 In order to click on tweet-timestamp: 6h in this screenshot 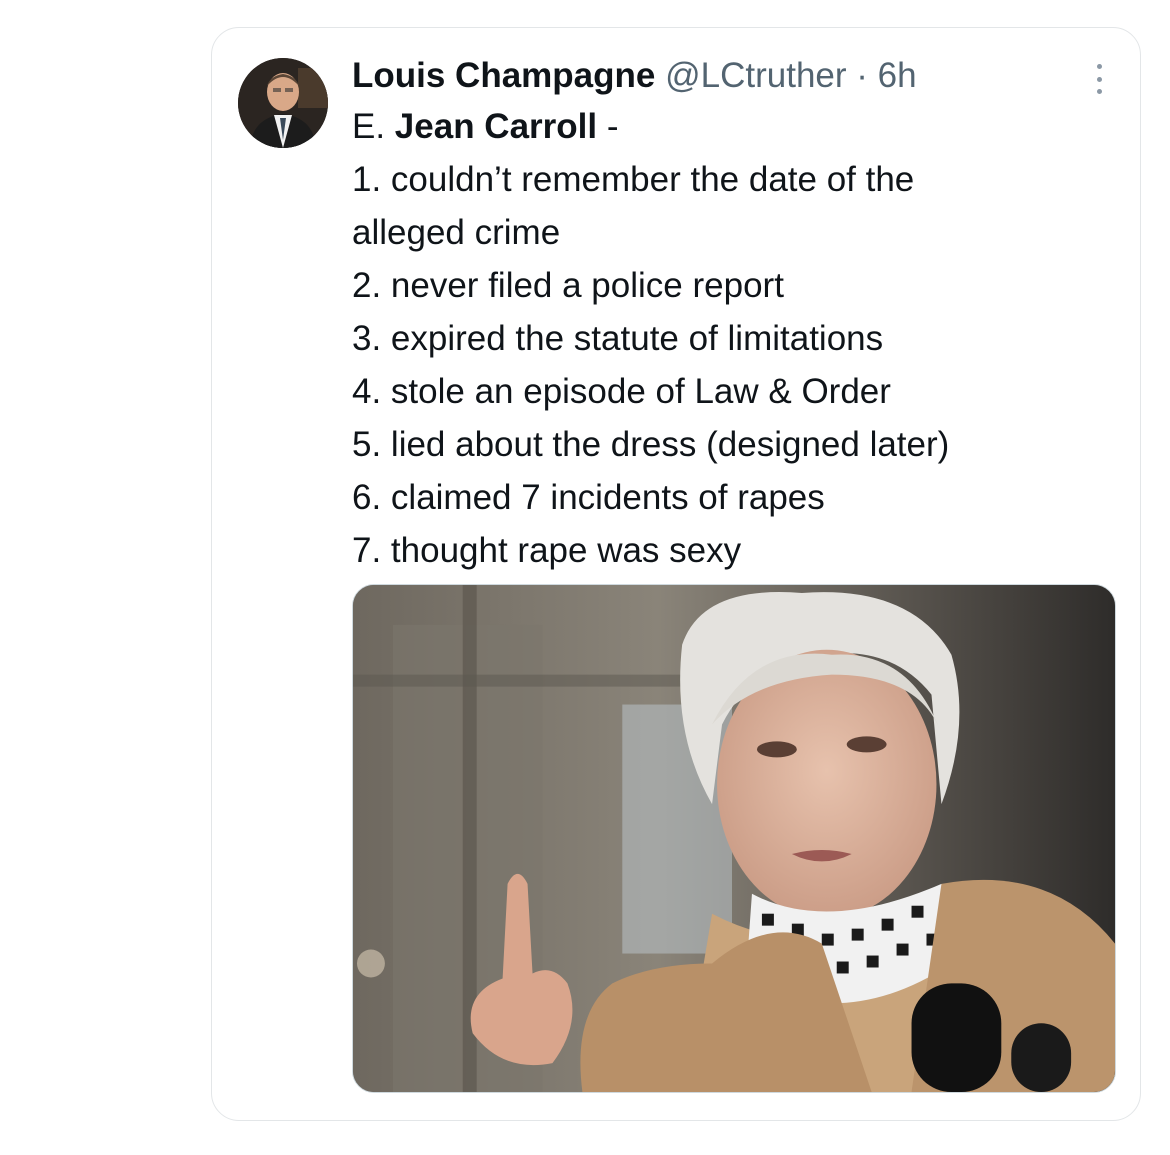, I will do `click(897, 75)`.